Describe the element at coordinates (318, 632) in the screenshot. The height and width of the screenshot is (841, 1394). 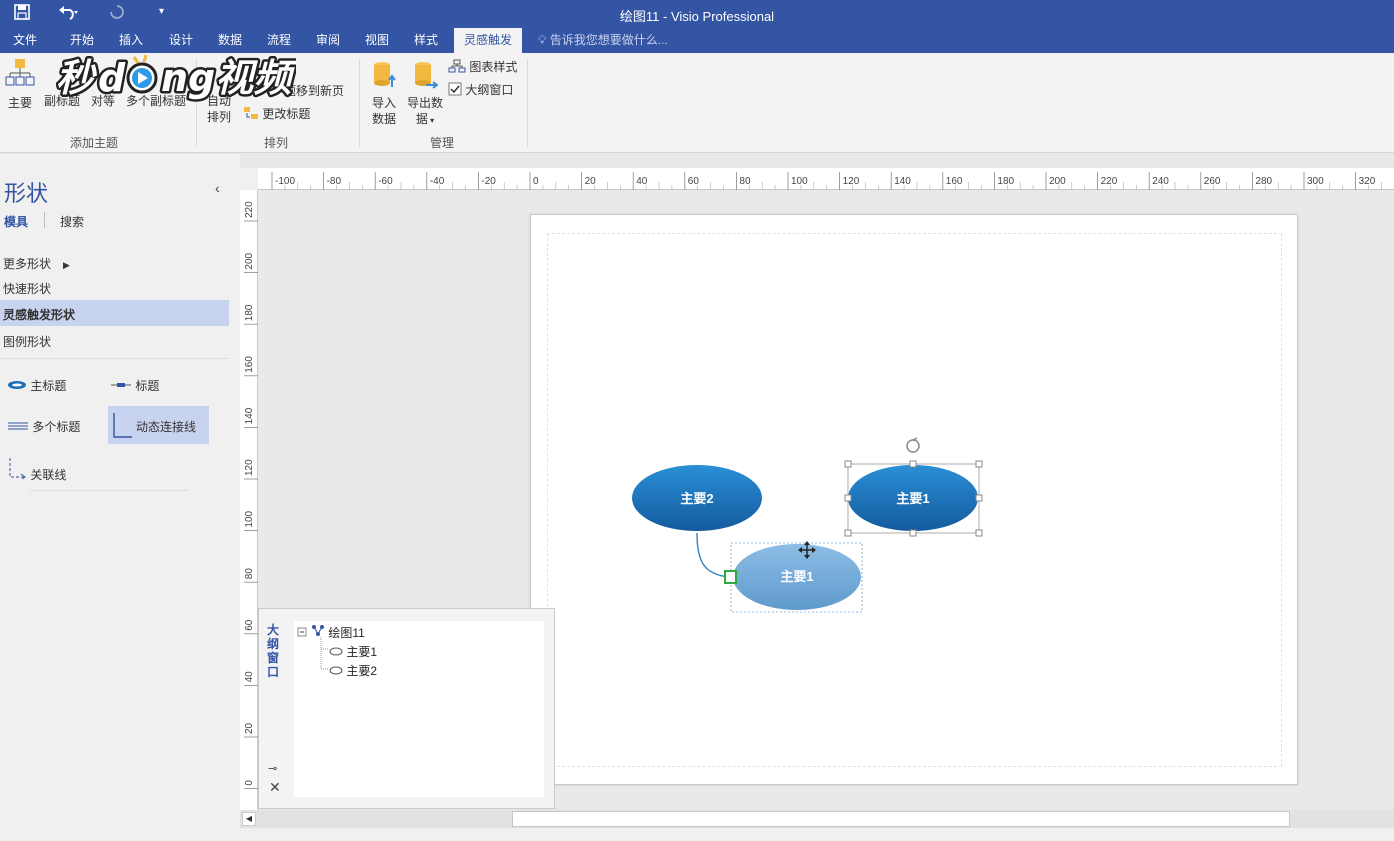
I see `drawing-icon` at that location.